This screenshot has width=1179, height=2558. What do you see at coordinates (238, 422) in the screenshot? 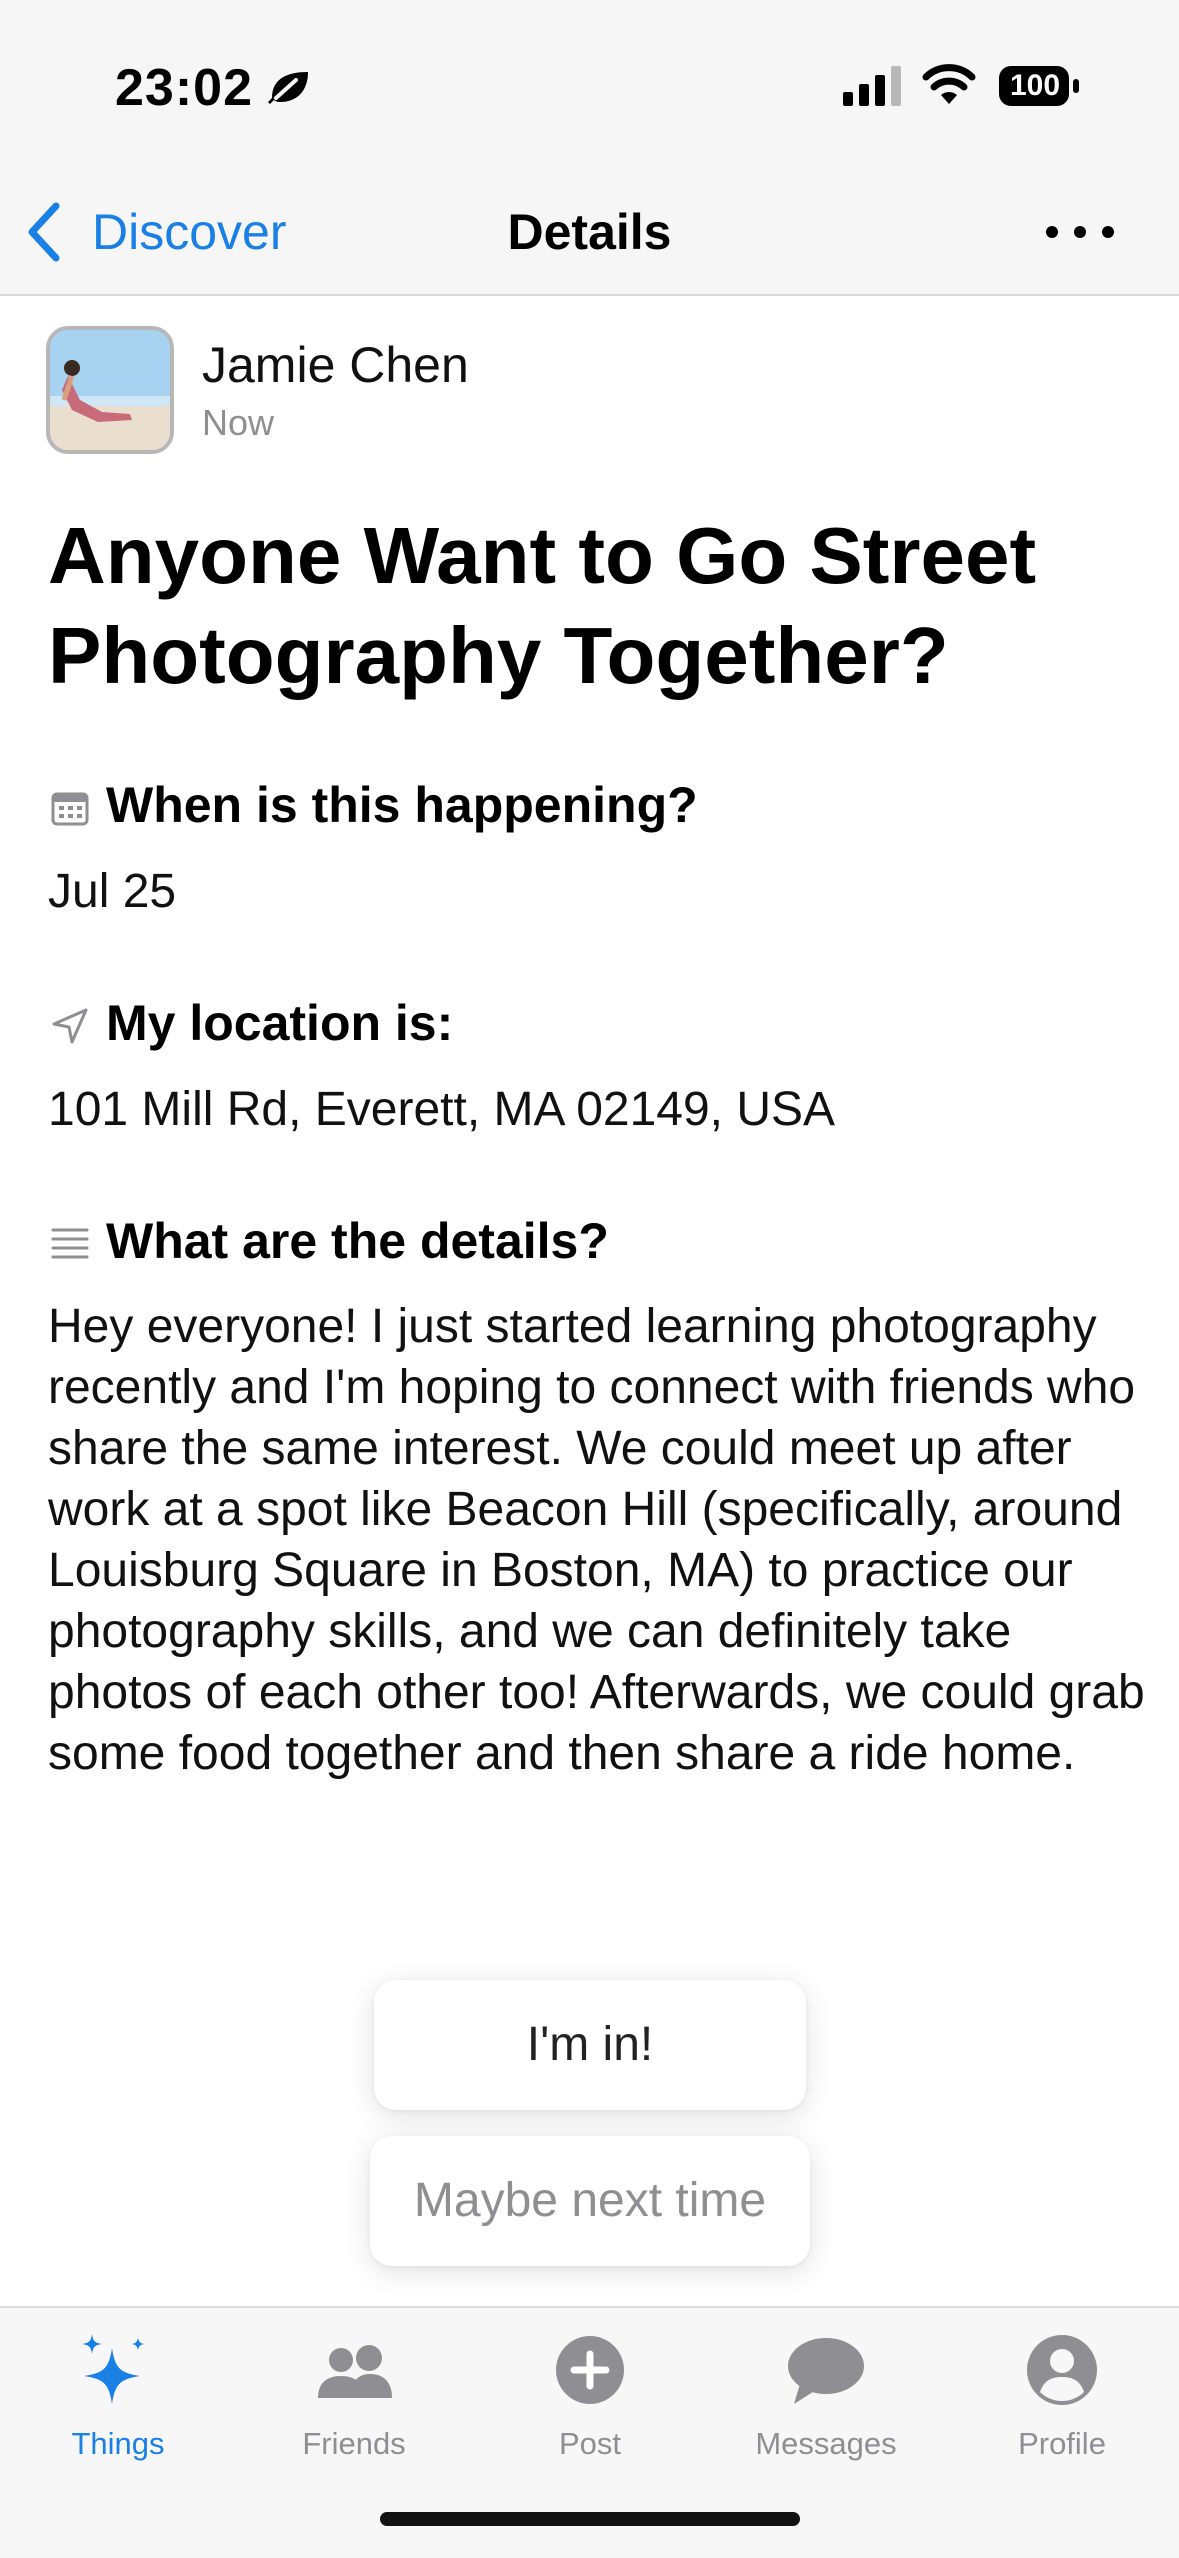
I see `post-timestamp: Now` at bounding box center [238, 422].